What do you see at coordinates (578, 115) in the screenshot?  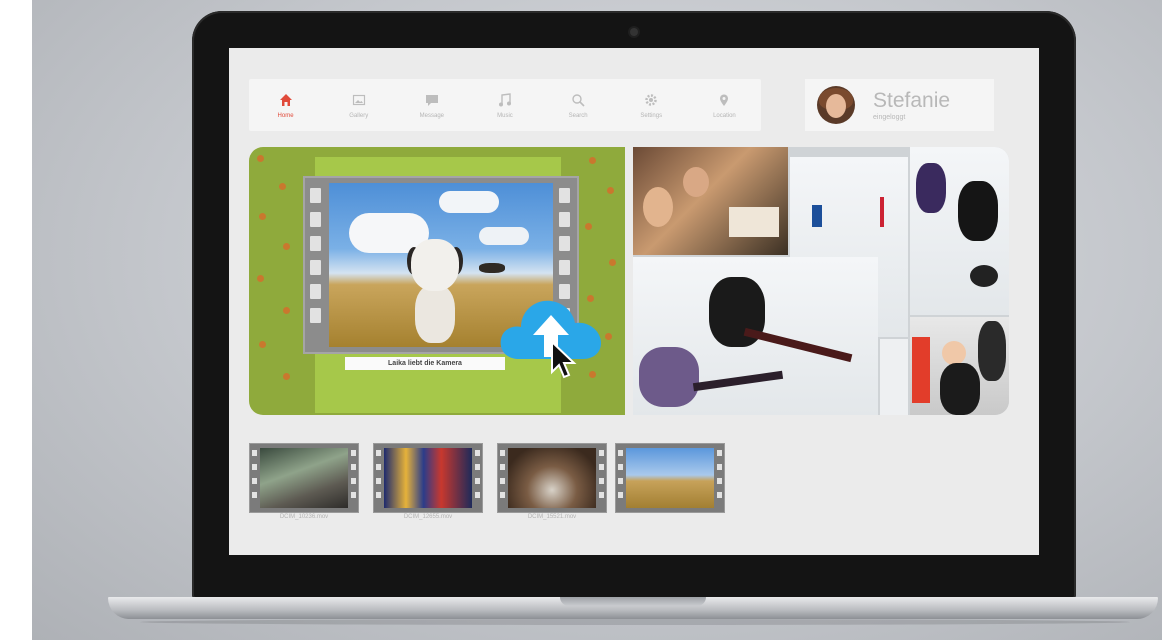 I see `nav-label: Search` at bounding box center [578, 115].